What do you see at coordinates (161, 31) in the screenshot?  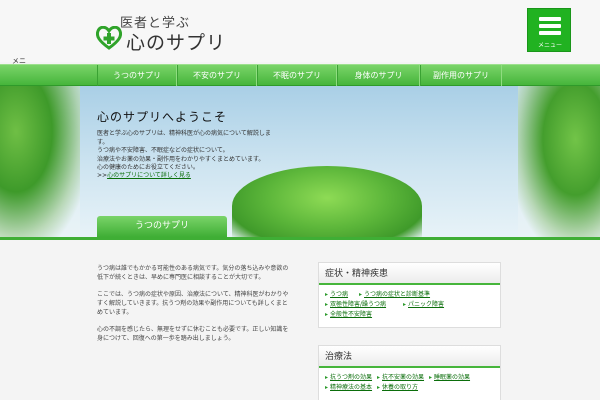 I see `site-logo: 医者と学ぶ 心のサプリ` at bounding box center [161, 31].